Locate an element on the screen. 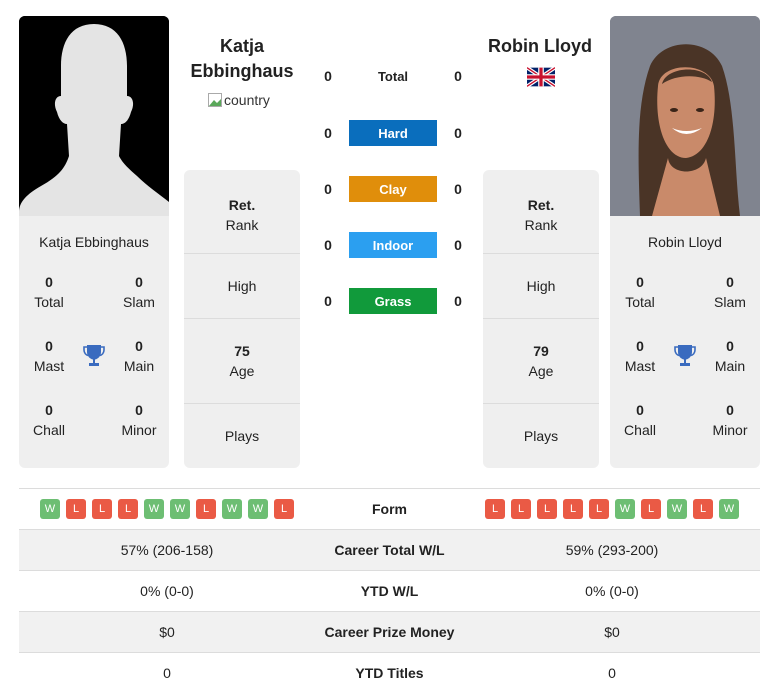 Image resolution: width=779 pixels, height=699 pixels. h2h-total-p1: 0 is located at coordinates (328, 76).